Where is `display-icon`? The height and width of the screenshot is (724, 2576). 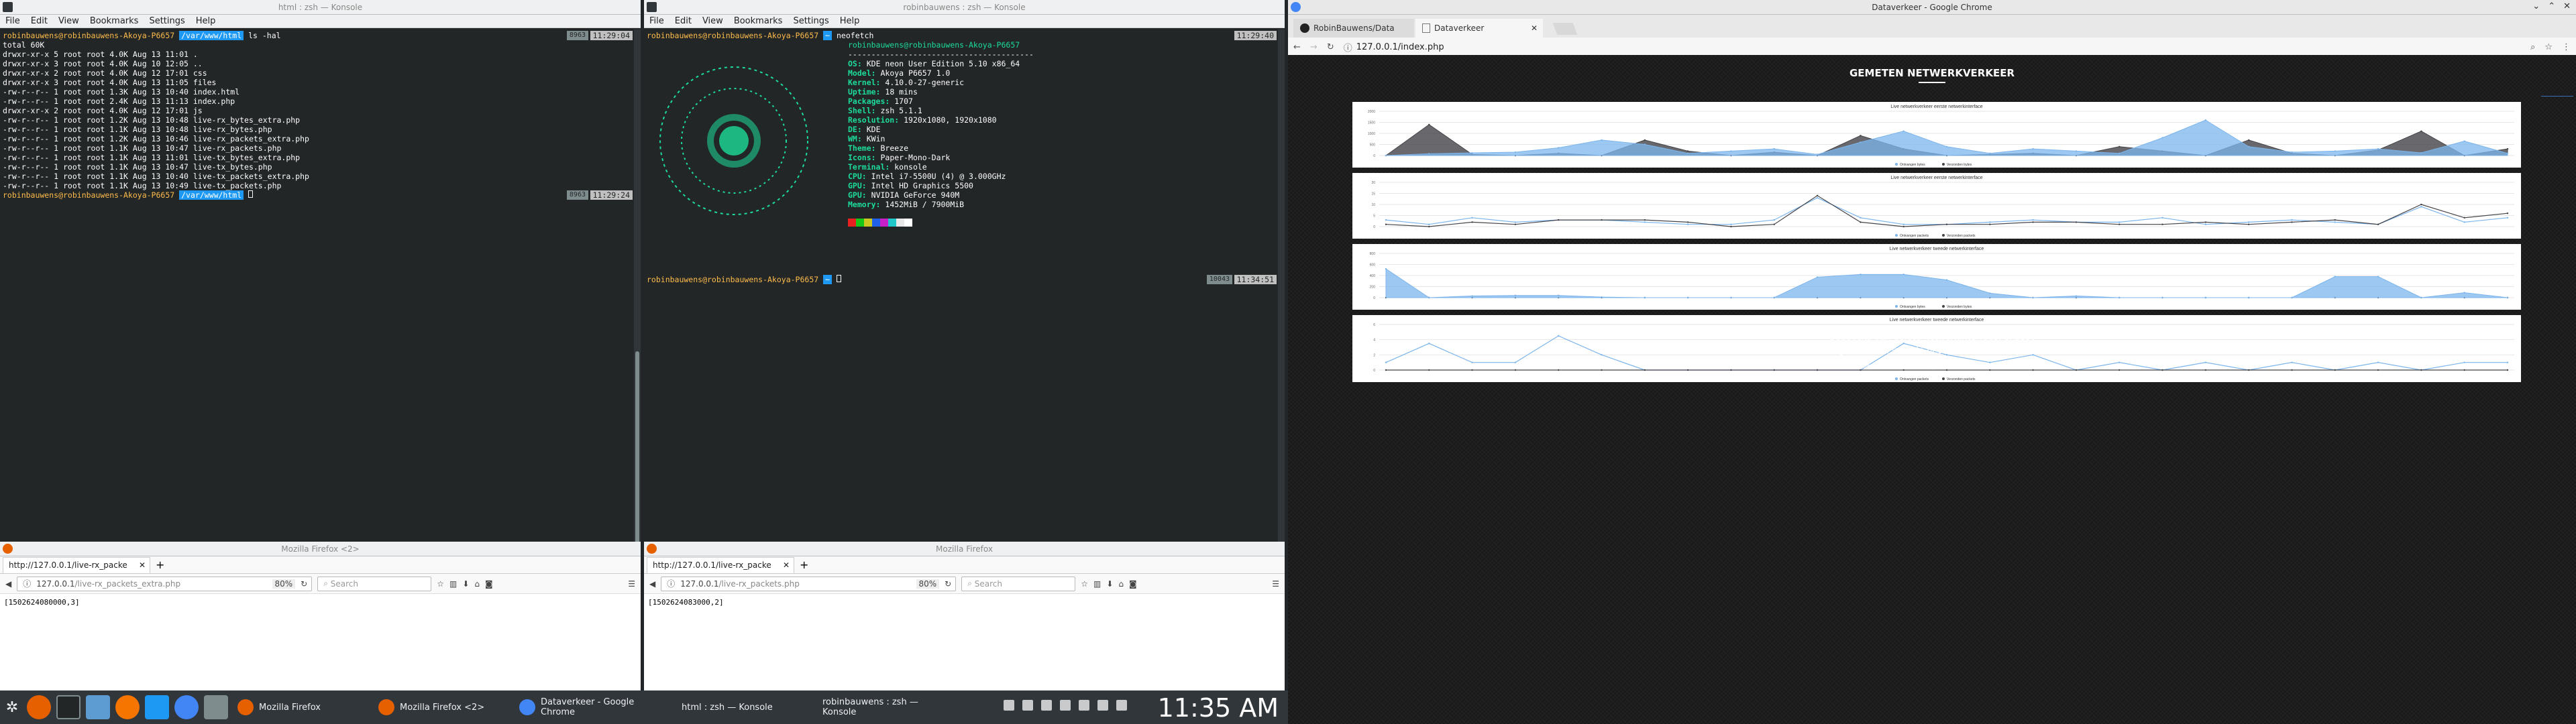
display-icon is located at coordinates (1027, 705).